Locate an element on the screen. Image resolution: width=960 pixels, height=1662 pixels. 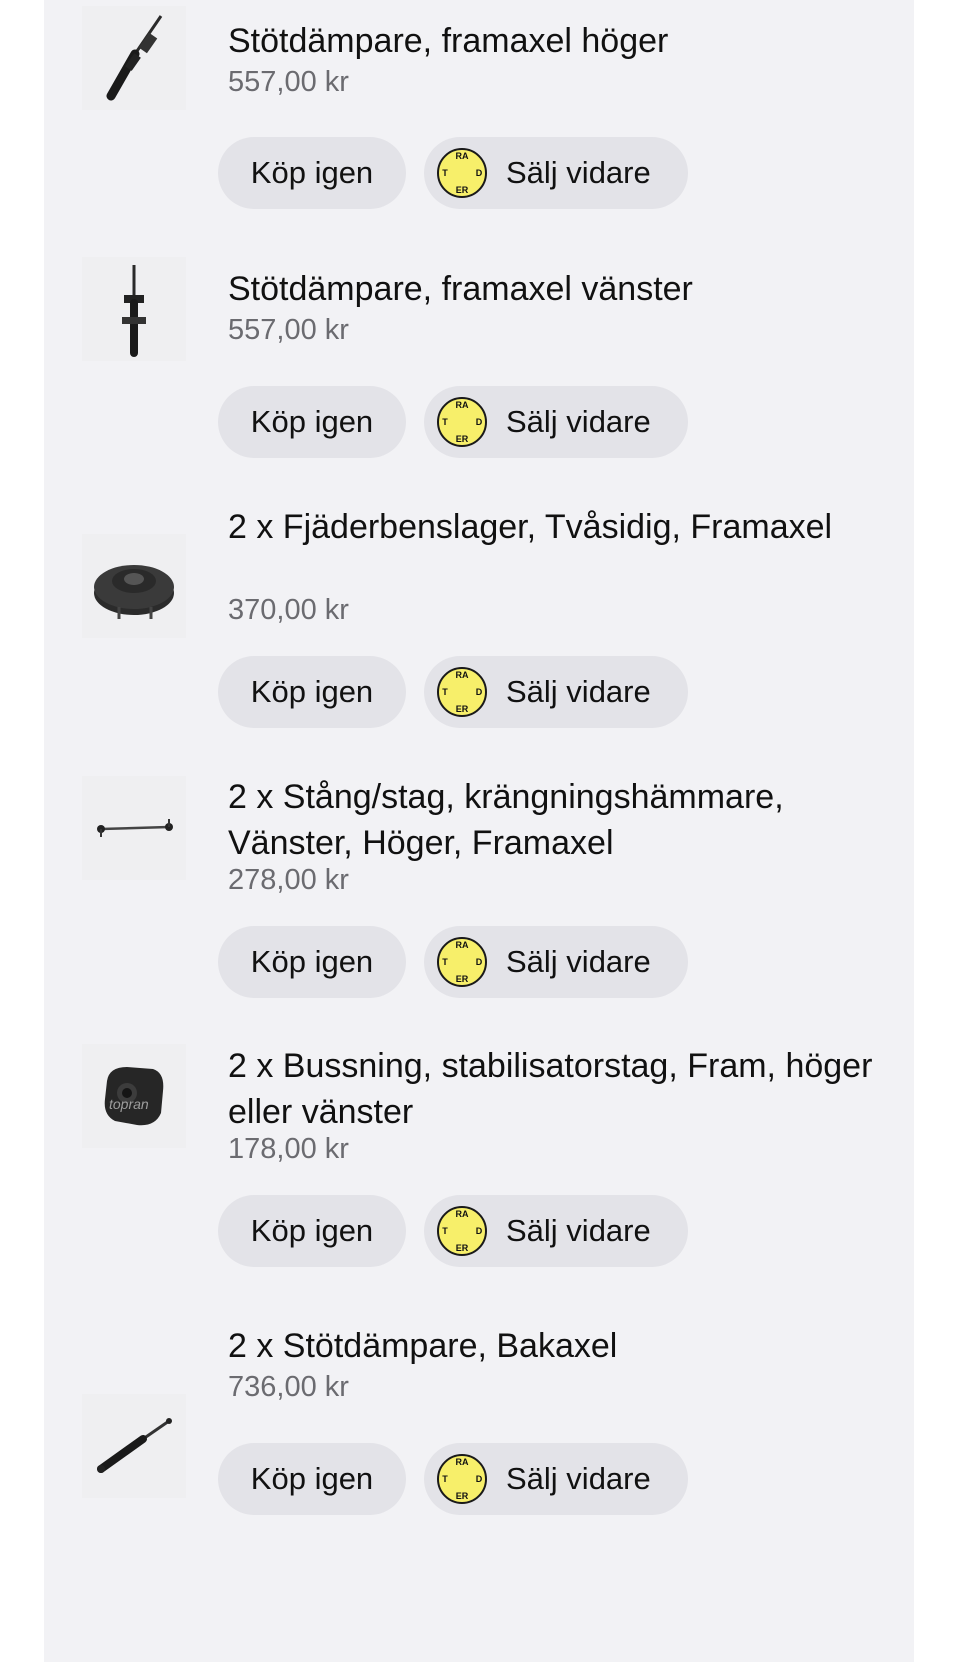
item-price: 736,00 kr is located at coordinates (288, 1387).